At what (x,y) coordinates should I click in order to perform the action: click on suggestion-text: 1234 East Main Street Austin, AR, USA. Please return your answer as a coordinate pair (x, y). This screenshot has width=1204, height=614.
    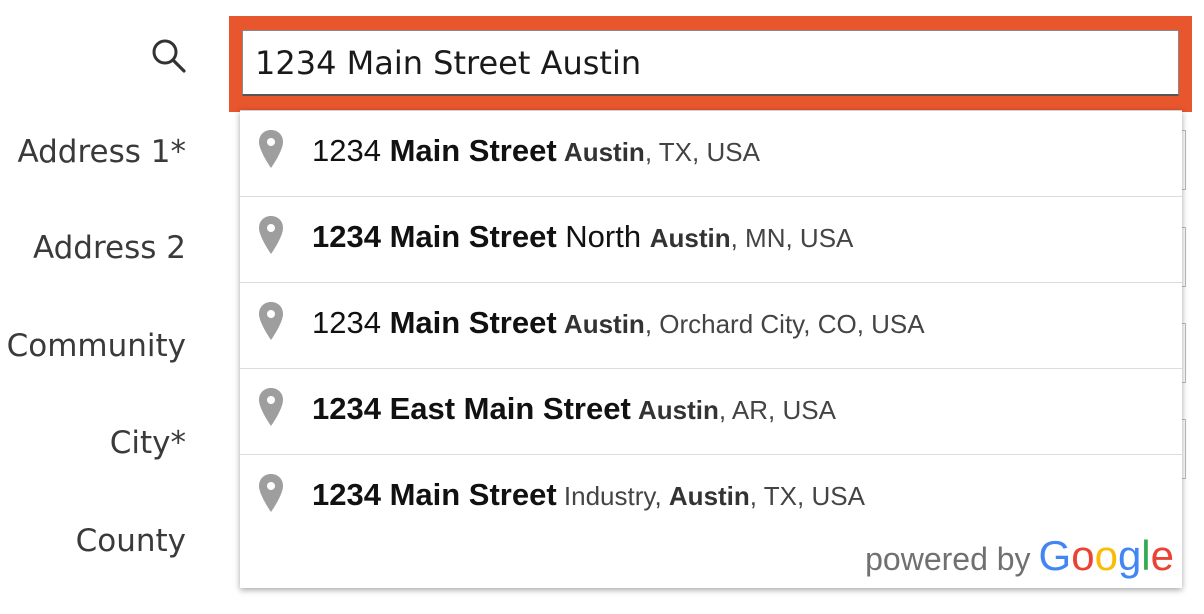
    Looking at the image, I should click on (574, 409).